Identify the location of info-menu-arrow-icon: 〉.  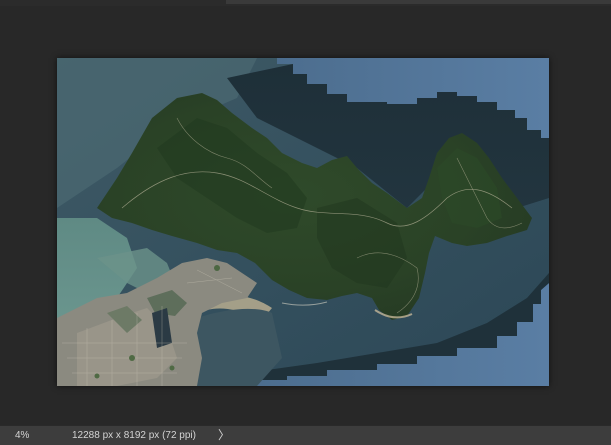
(224, 435).